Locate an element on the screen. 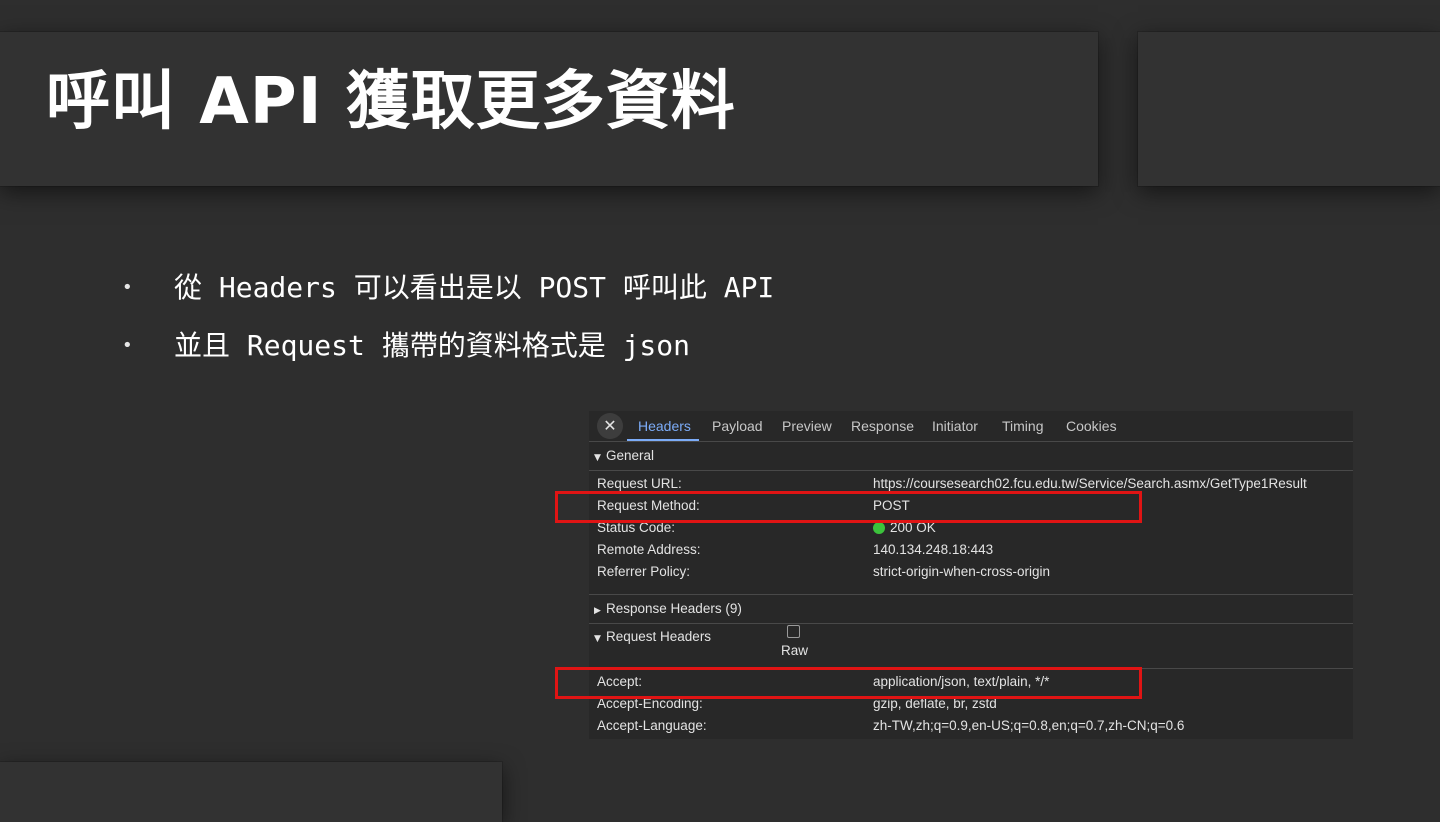 The width and height of the screenshot is (1440, 822). tab-initiator: Initiator is located at coordinates (955, 426).